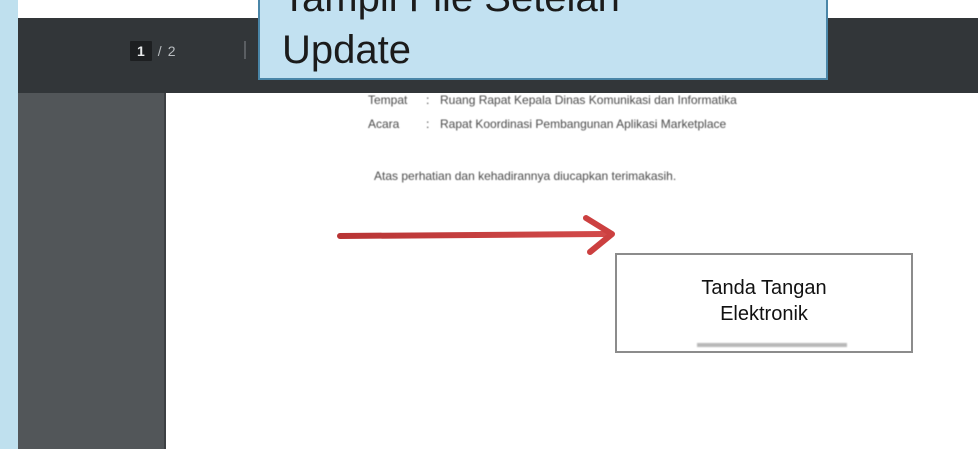 The width and height of the screenshot is (978, 449). Describe the element at coordinates (543, 40) in the screenshot. I see `callout-box: Tampil File Setelah Update` at that location.